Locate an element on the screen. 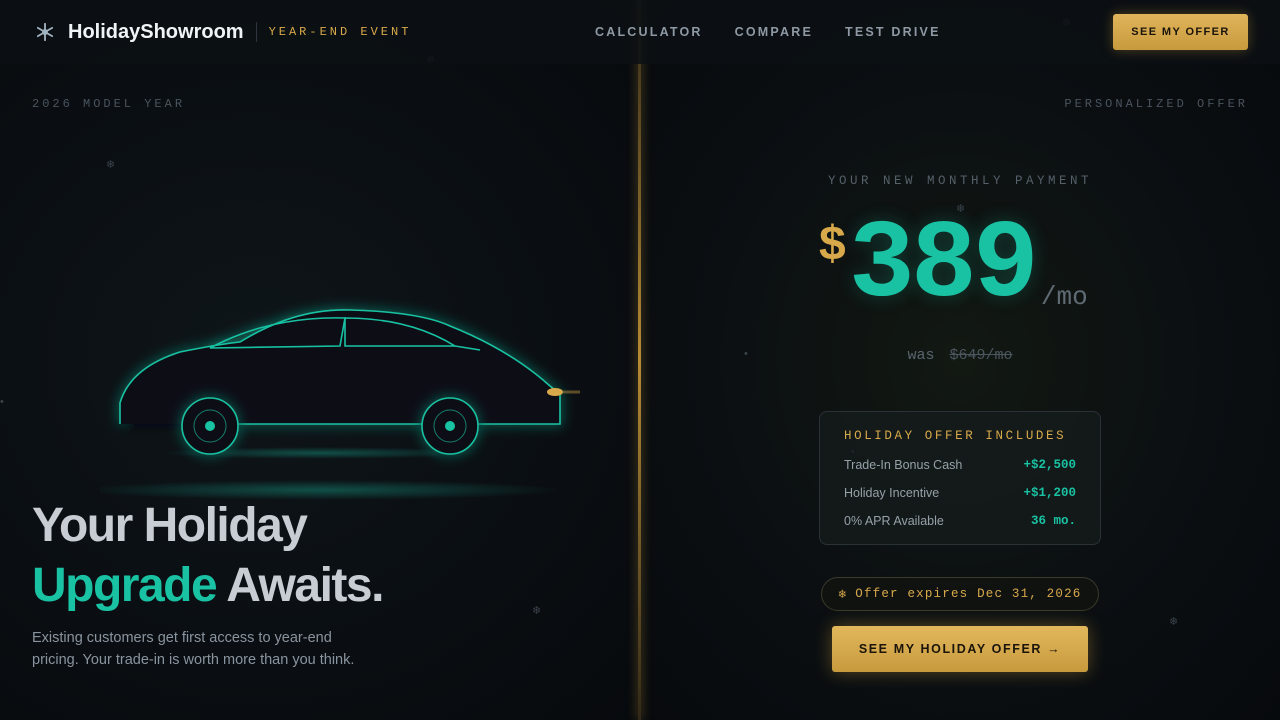  offer-row-label: Trade-In Bonus Cash is located at coordinates (903, 465).